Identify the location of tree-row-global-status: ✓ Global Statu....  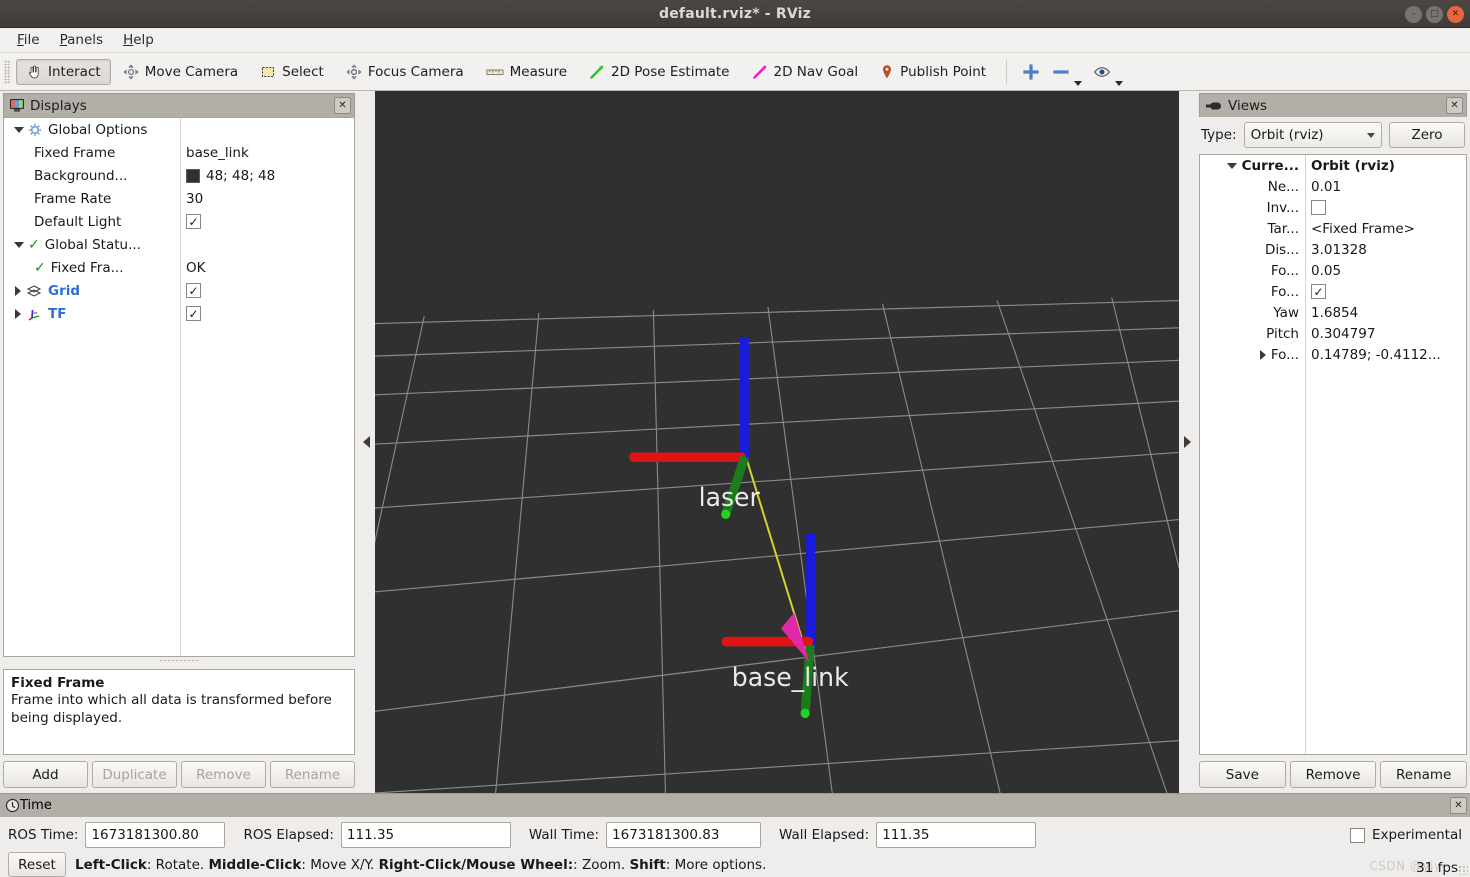
(179, 244).